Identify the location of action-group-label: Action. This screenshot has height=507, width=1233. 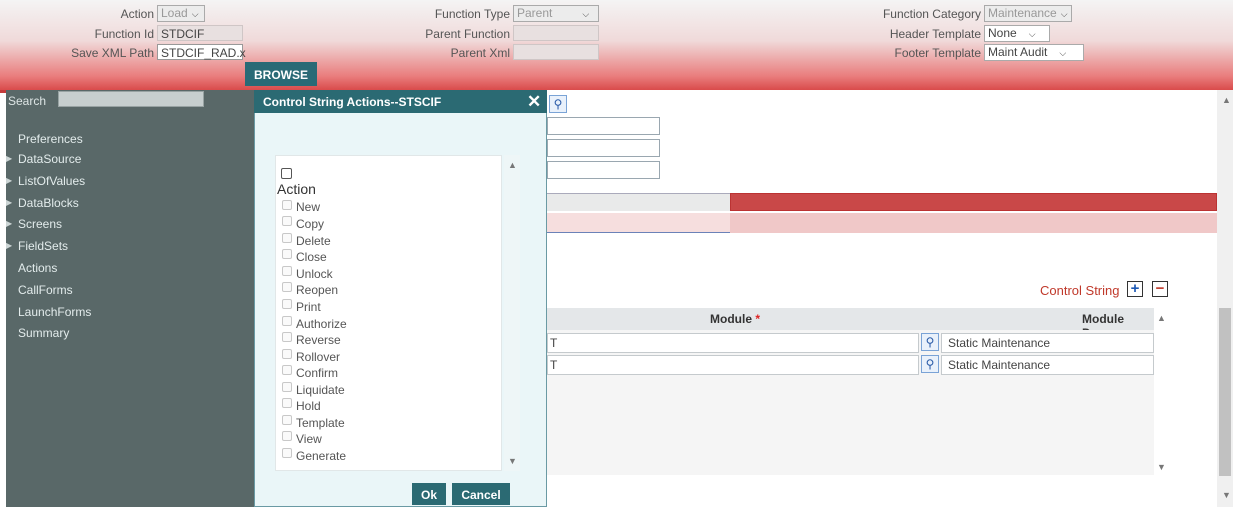
(296, 189).